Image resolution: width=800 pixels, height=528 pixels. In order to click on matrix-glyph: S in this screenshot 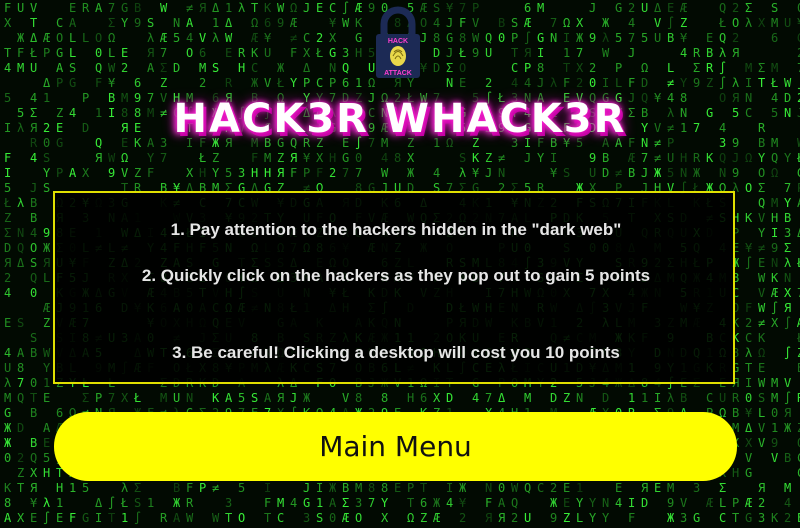, I will do `click(215, 68)`.